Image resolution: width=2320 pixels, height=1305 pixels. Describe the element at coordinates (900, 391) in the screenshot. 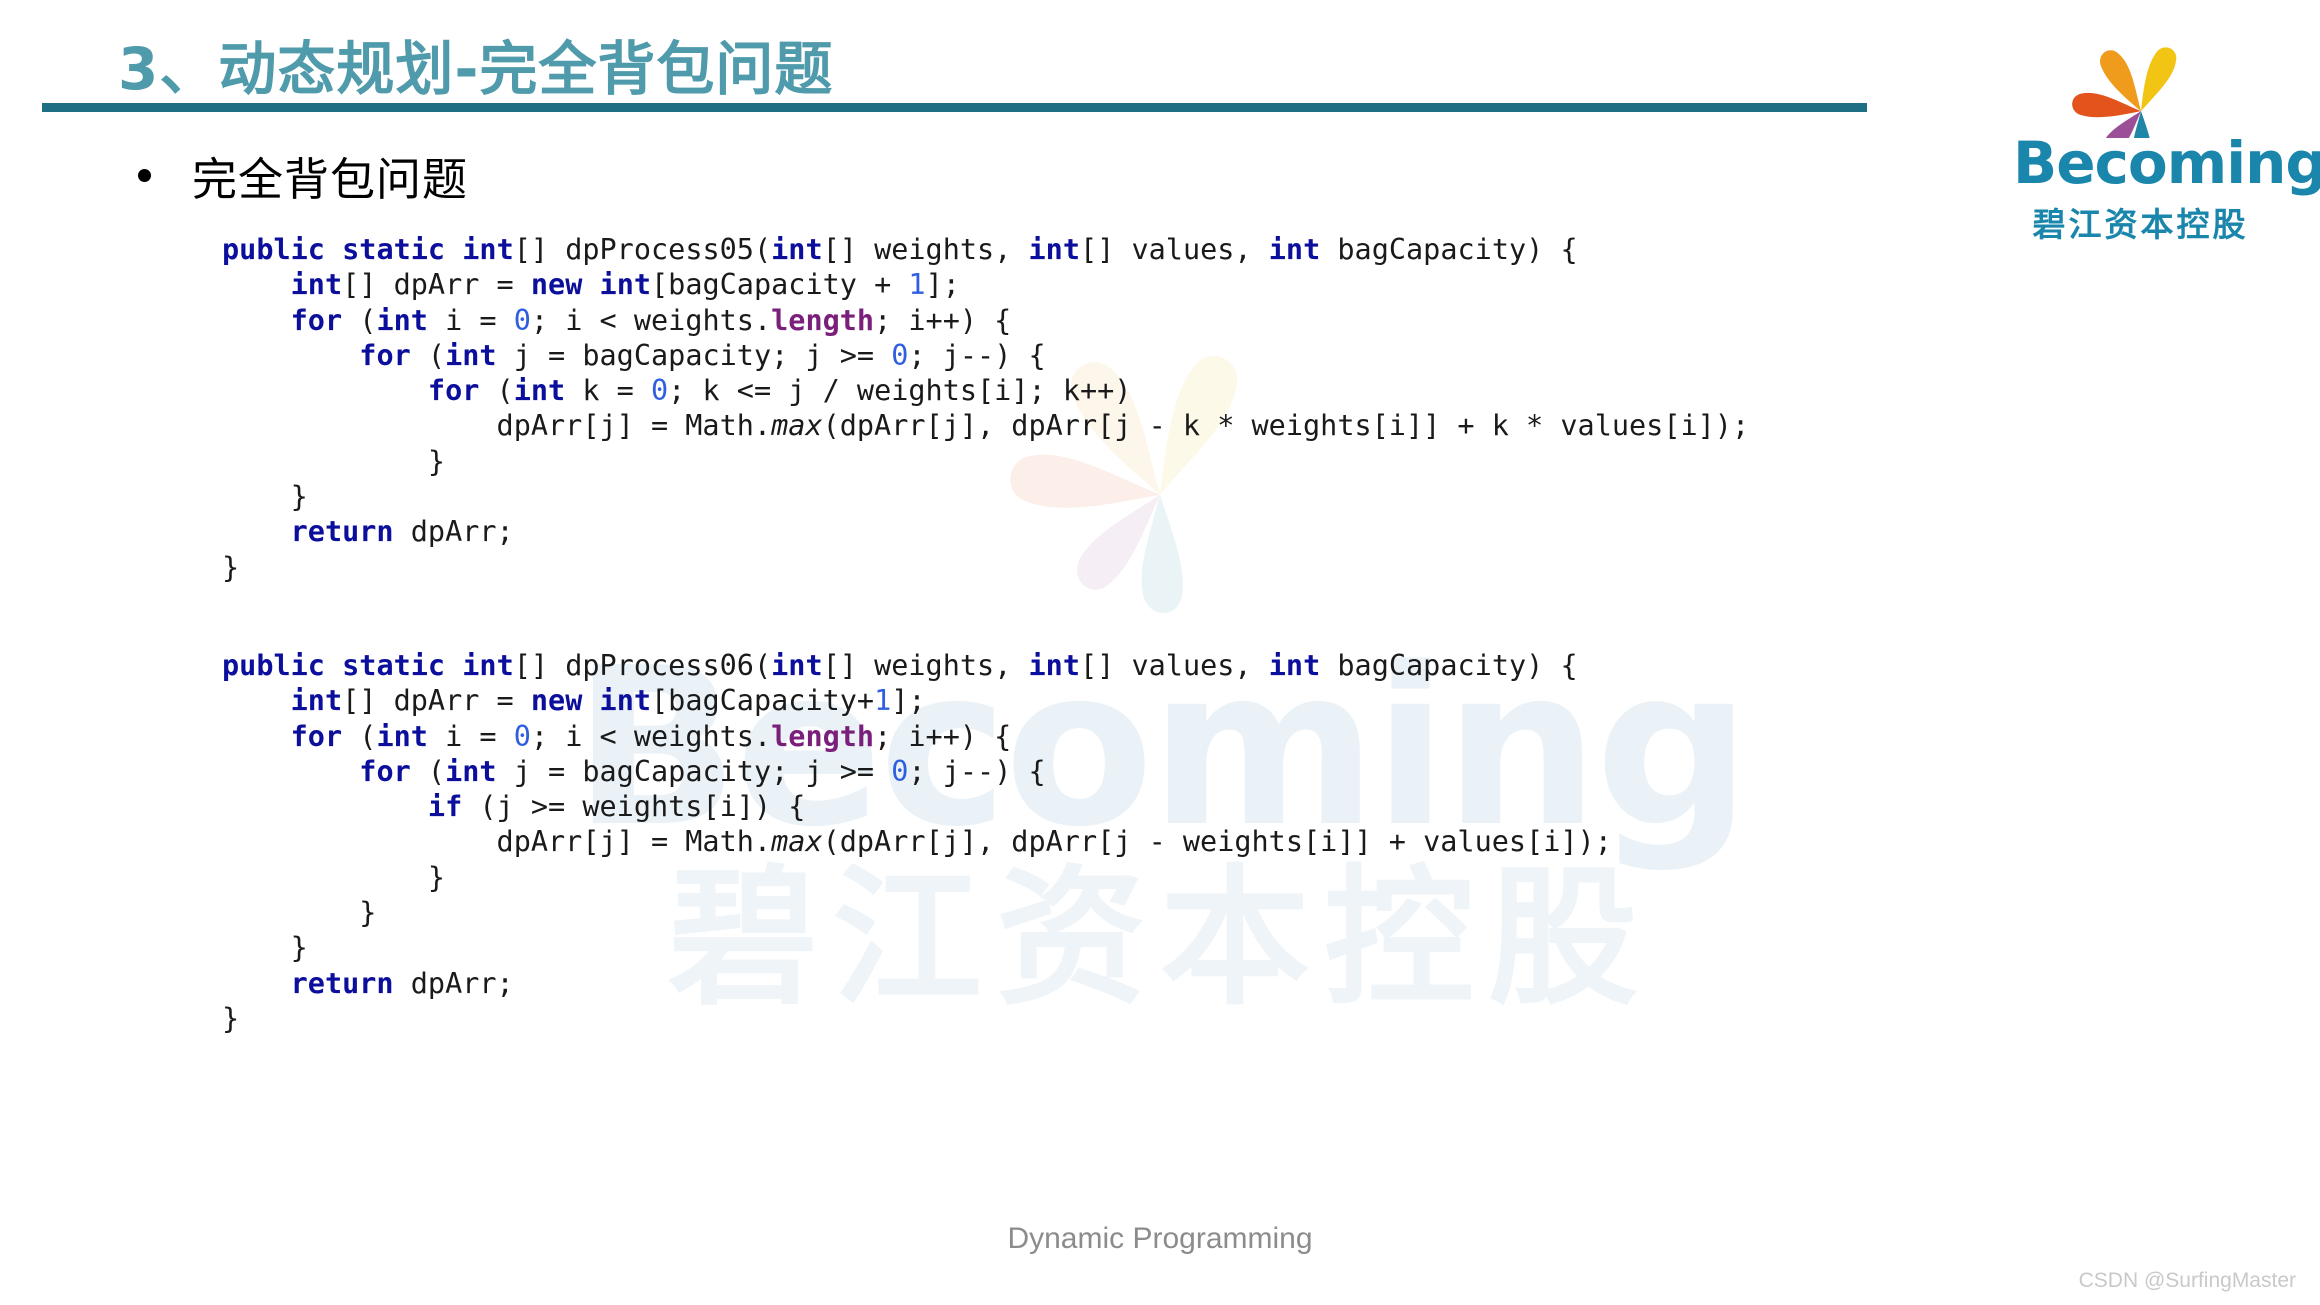

I see `code-token: ; k <= j / weights[i]; k++)` at that location.